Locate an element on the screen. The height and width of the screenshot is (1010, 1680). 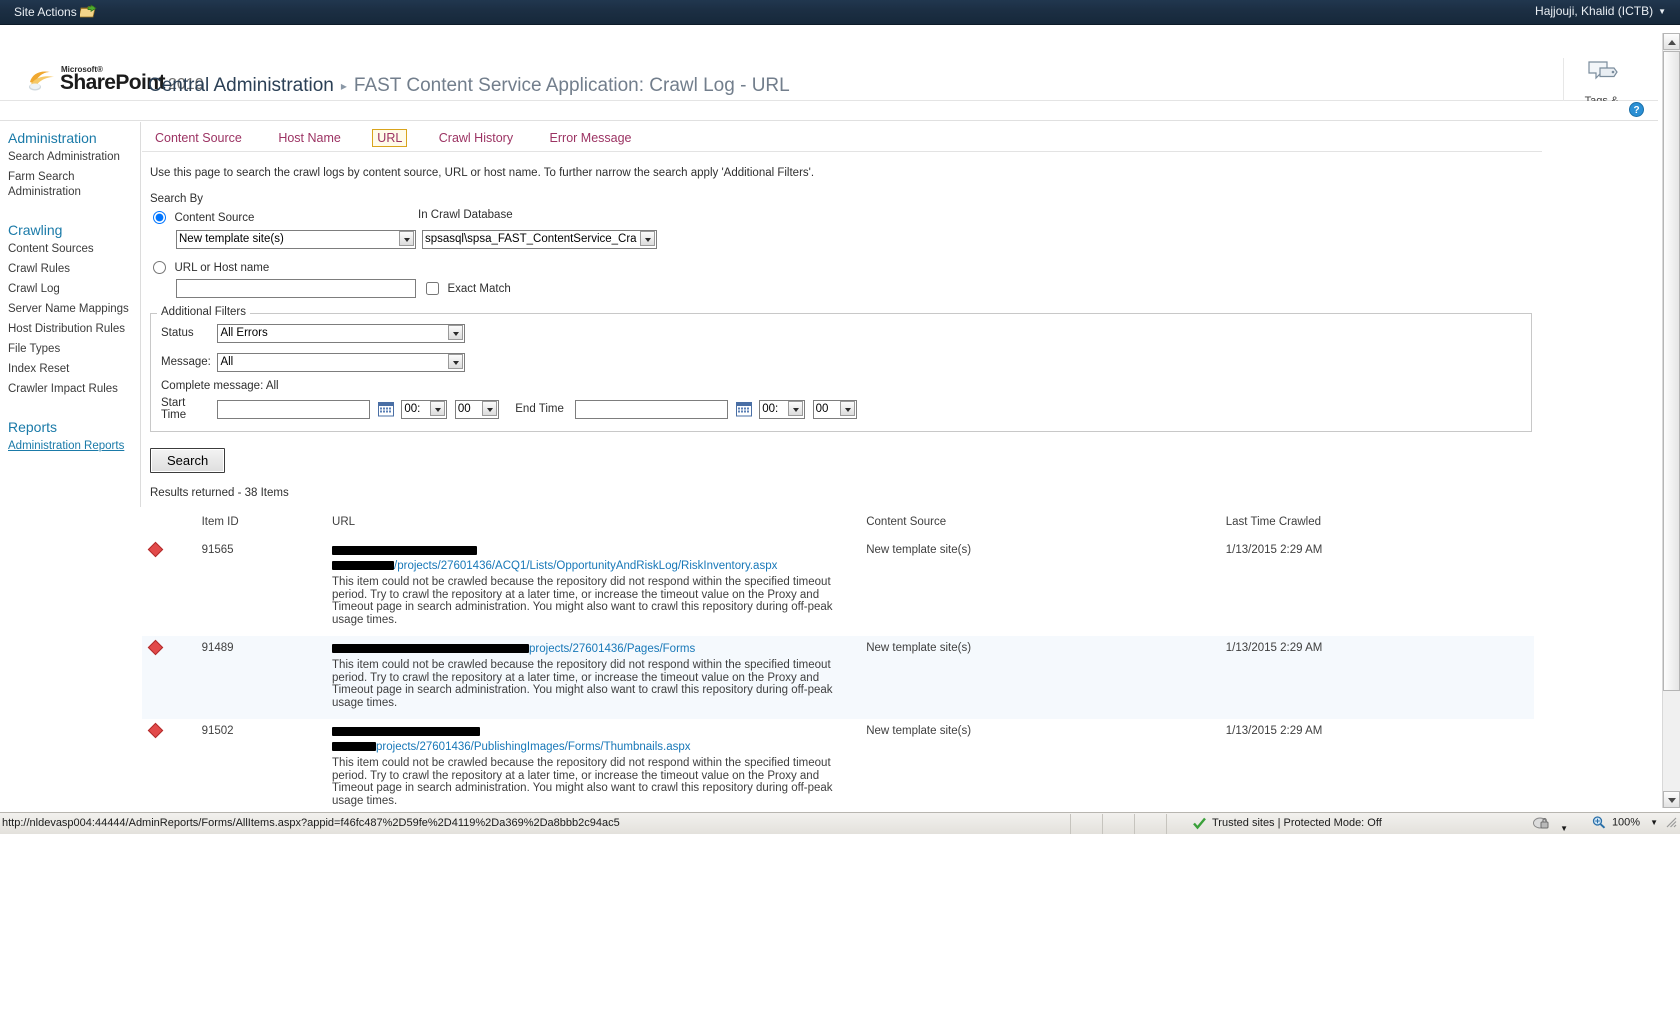
sidebar-item-administration-reports: Administration Reports is located at coordinates (74, 446).